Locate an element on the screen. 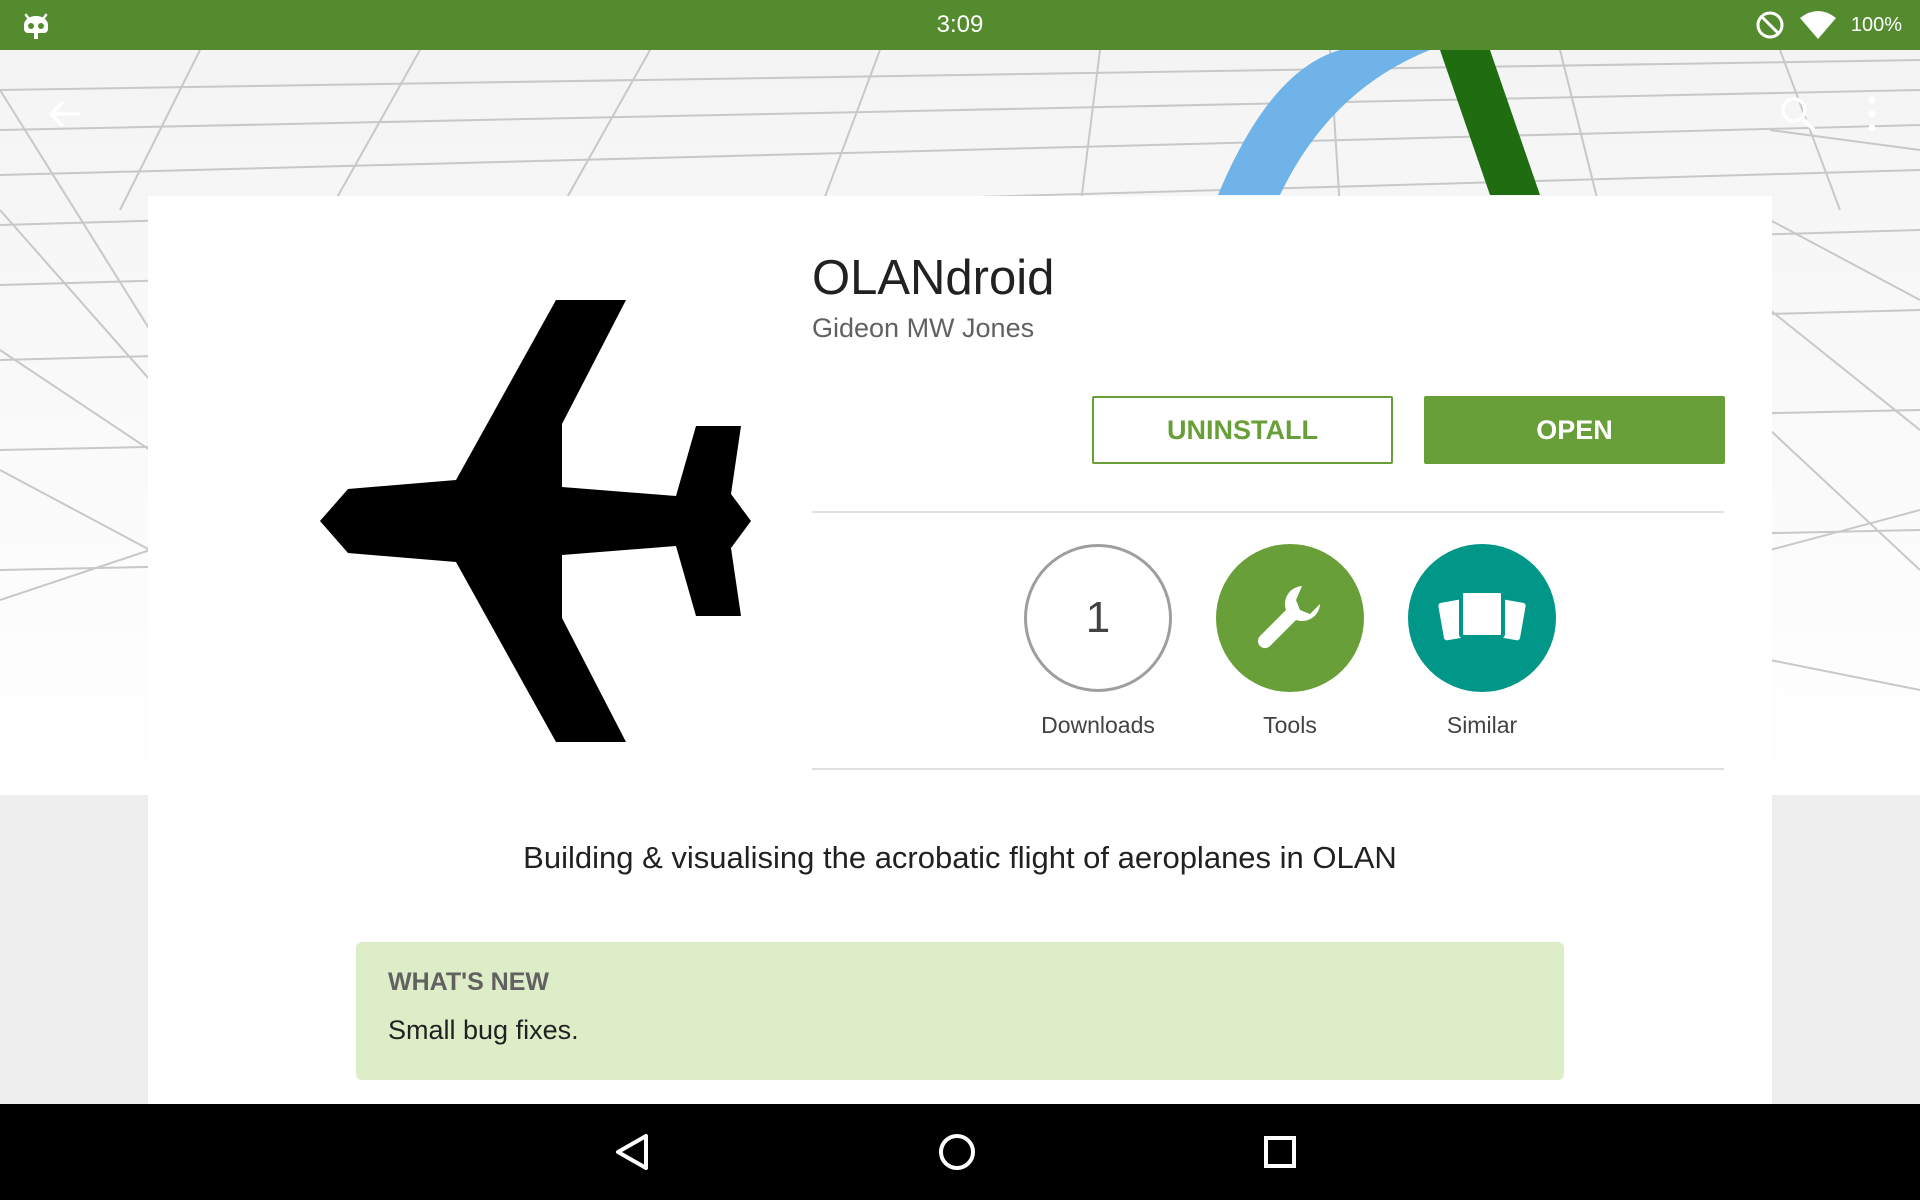  back-button is located at coordinates (64, 114).